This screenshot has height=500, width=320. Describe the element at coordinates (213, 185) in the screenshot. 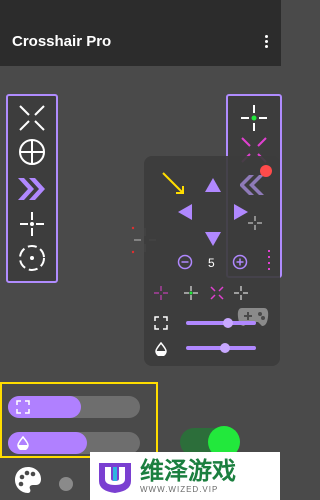

I see `arrow-up-icon` at that location.